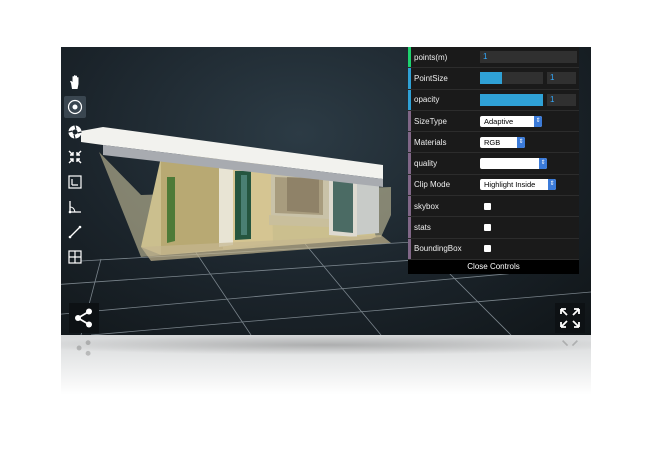 The height and width of the screenshot is (450, 650). Describe the element at coordinates (511, 78) in the screenshot. I see `point-size-slider` at that location.